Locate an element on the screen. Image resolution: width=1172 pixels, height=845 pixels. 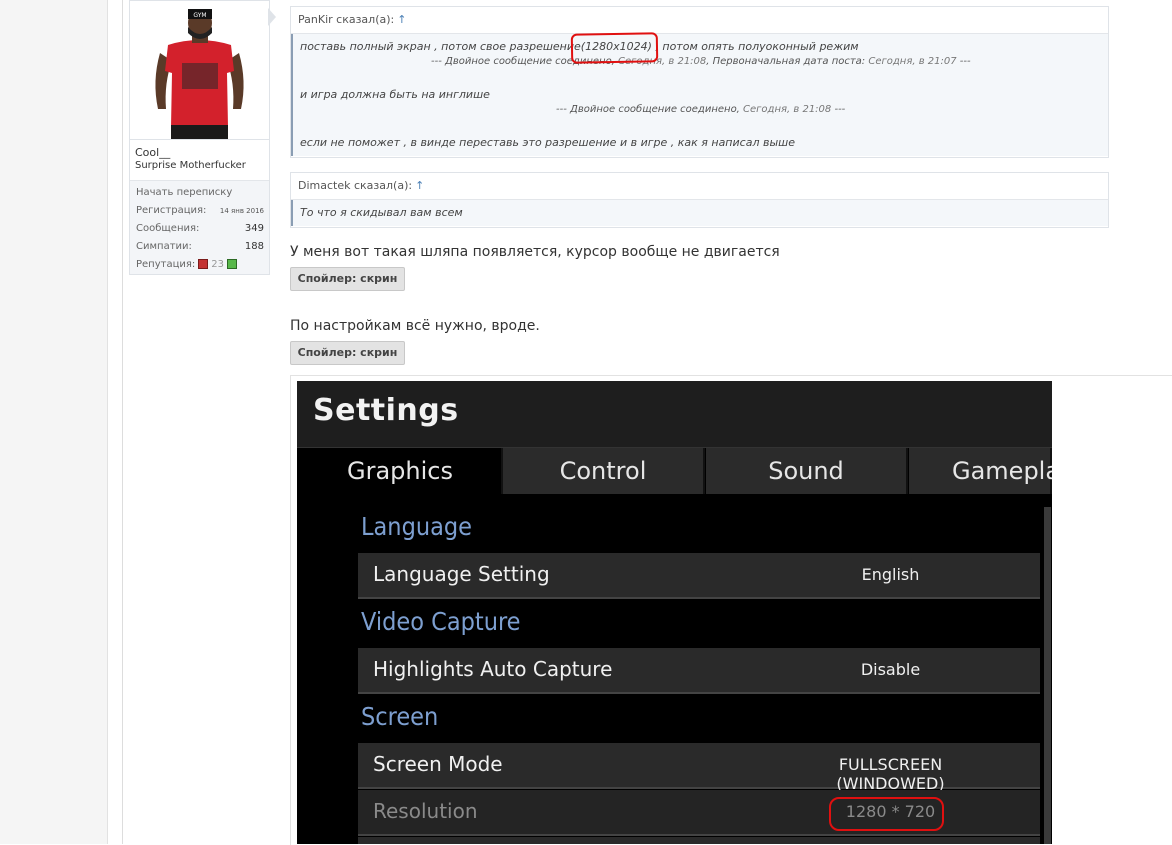
setting-label: Screen Mode is located at coordinates (438, 764).